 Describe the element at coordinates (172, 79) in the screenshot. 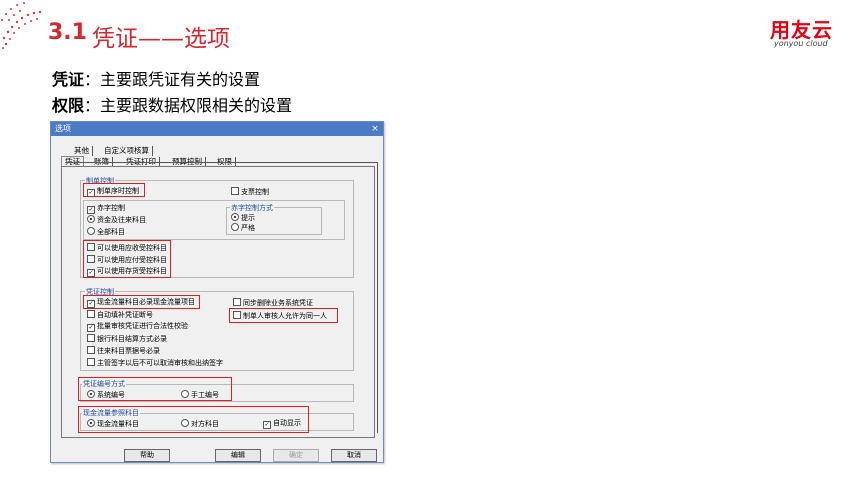

I see `bullet-desc: ：主要跟凭证有关的设置` at that location.